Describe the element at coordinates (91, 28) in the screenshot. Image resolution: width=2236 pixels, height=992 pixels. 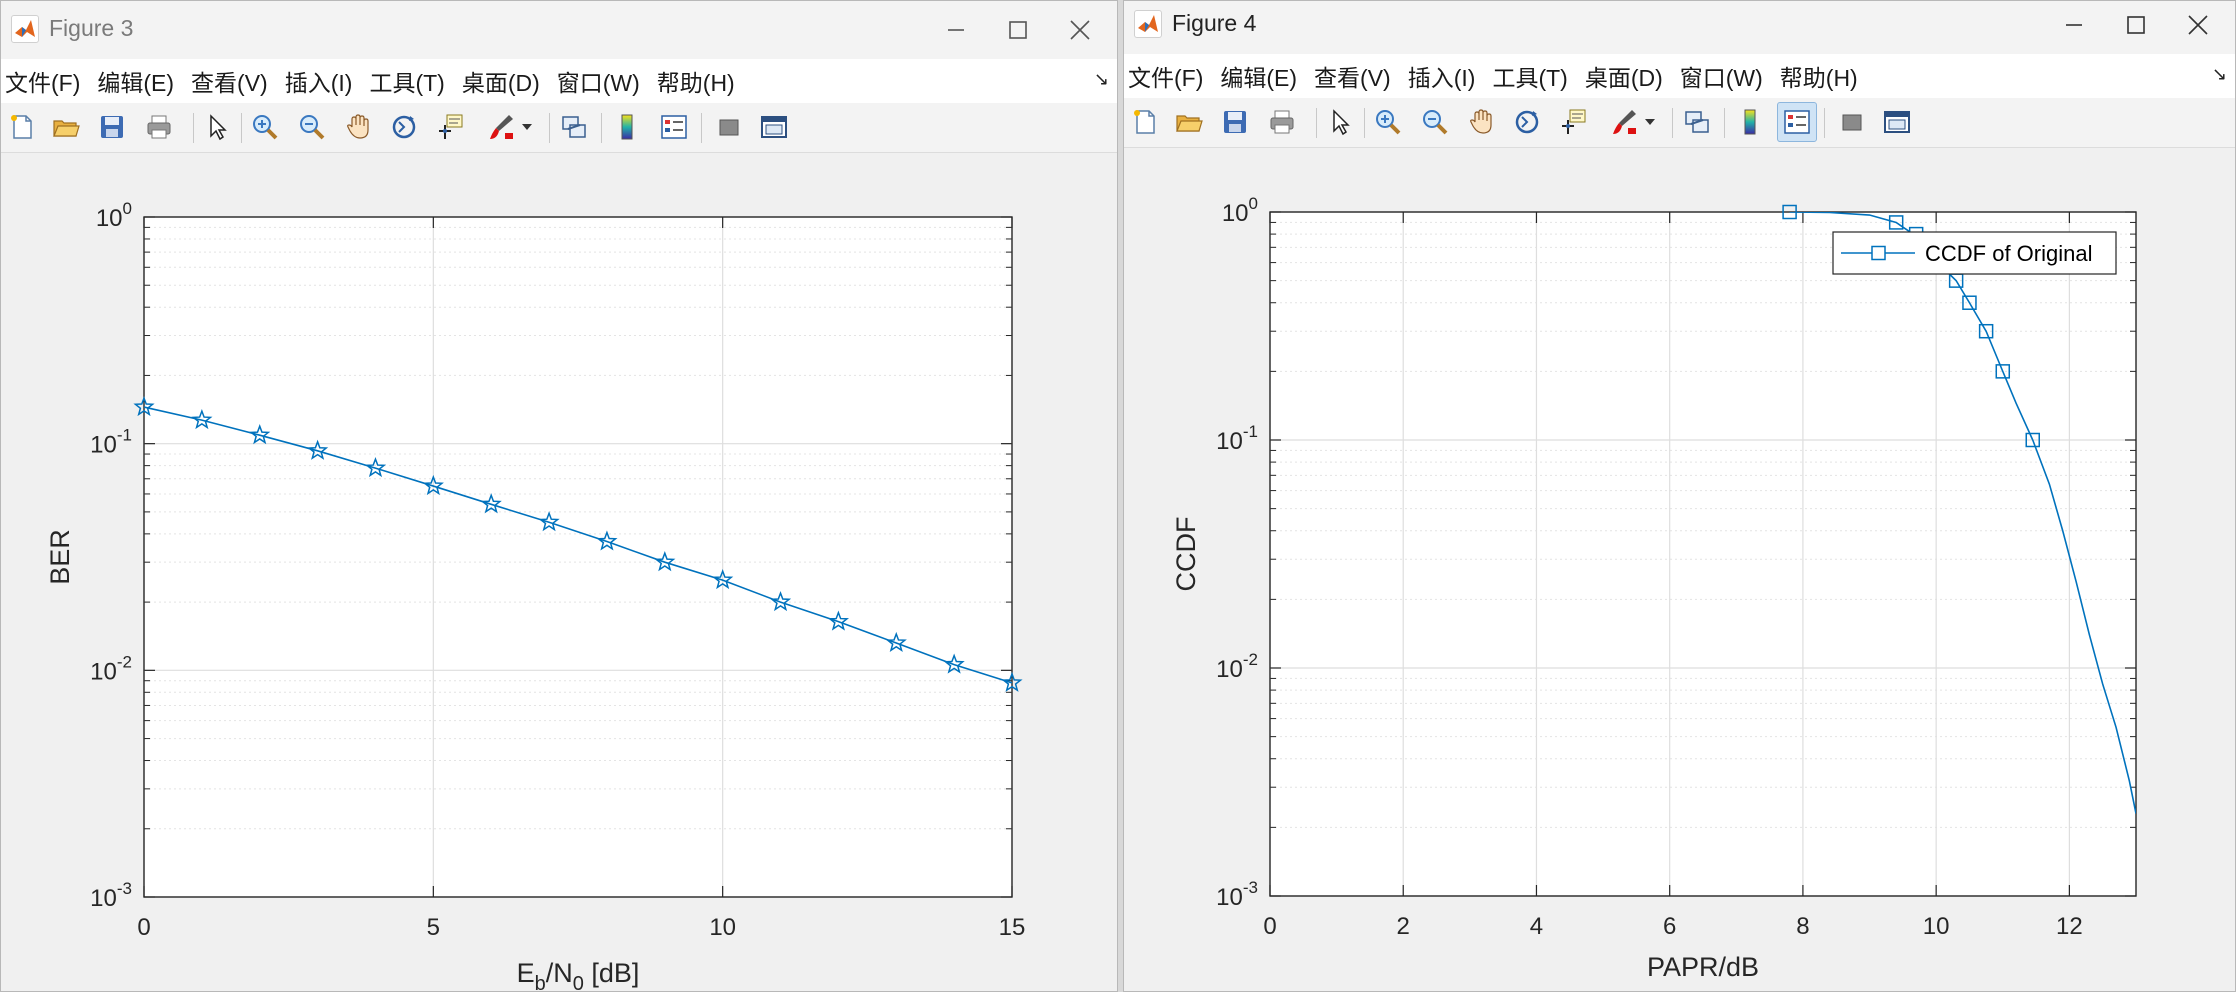
I see `window-title: Figure 3` at that location.